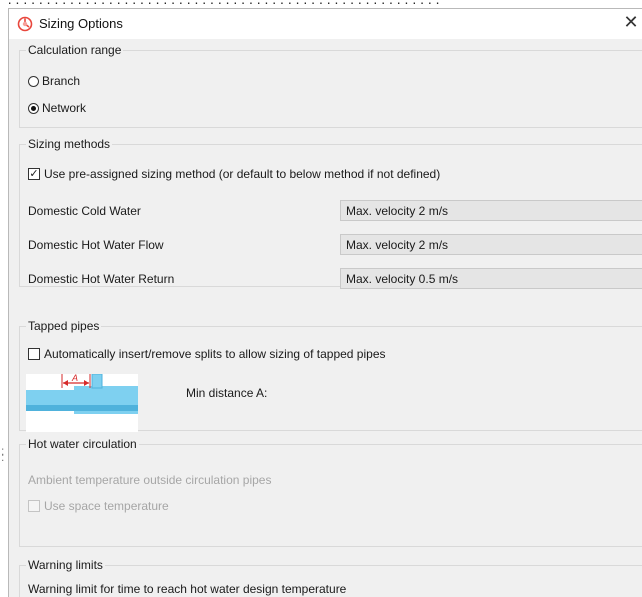 The width and height of the screenshot is (642, 597). I want to click on calculation-range-legend: Calculation range, so click(75, 50).